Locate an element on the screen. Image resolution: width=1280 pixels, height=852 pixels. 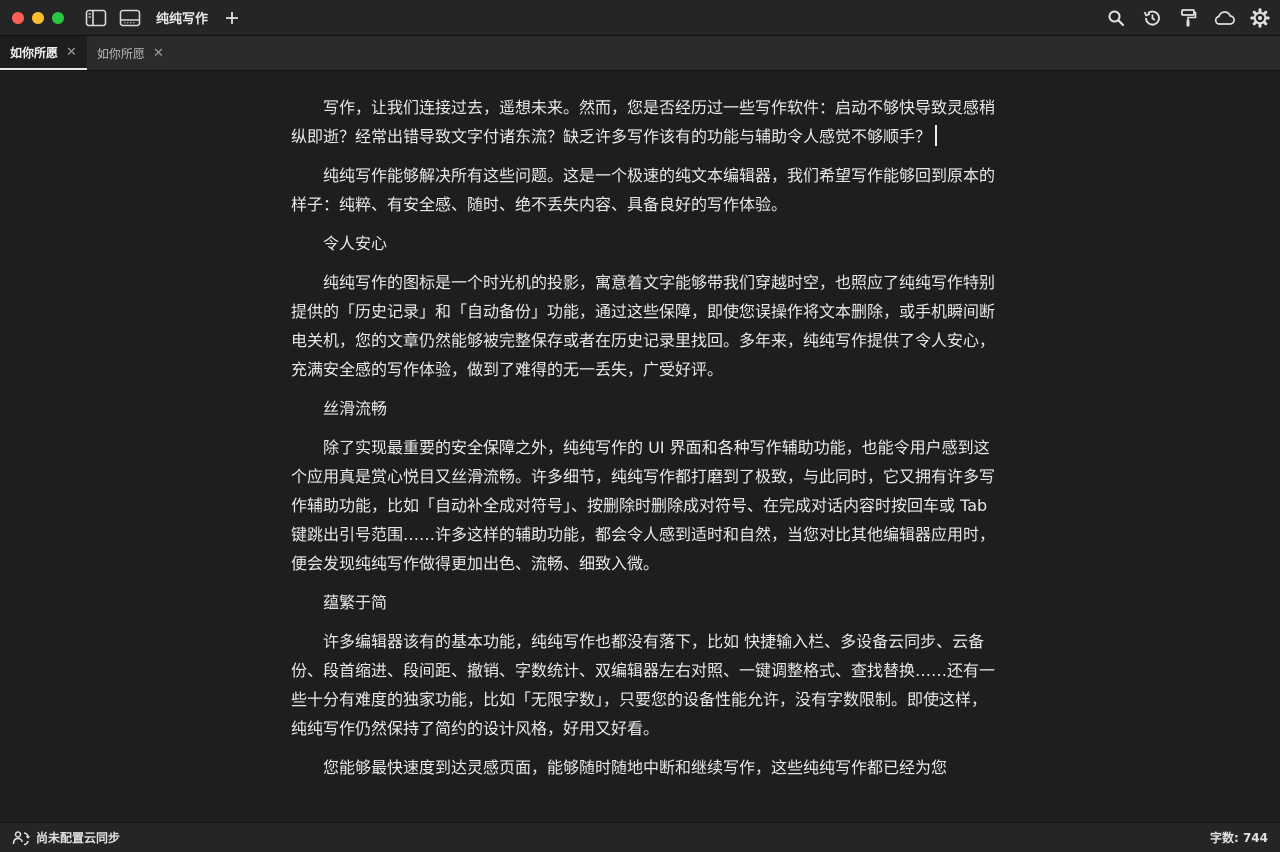
plus-icon is located at coordinates (232, 17).